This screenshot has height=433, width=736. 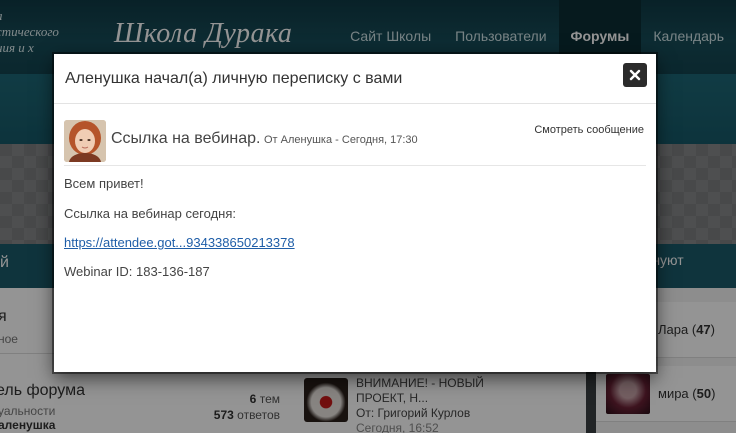 I want to click on message-meta: От Аленушка - Сегодня, 17:30, so click(x=341, y=140).